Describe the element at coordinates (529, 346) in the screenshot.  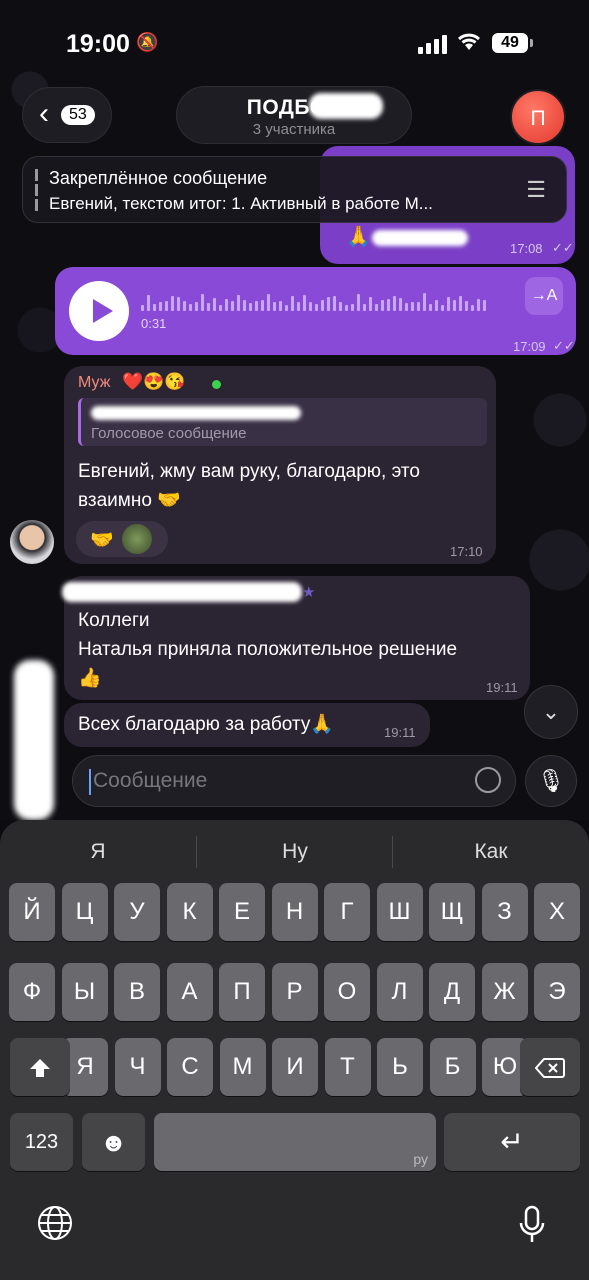
I see `message-time: 17:09` at that location.